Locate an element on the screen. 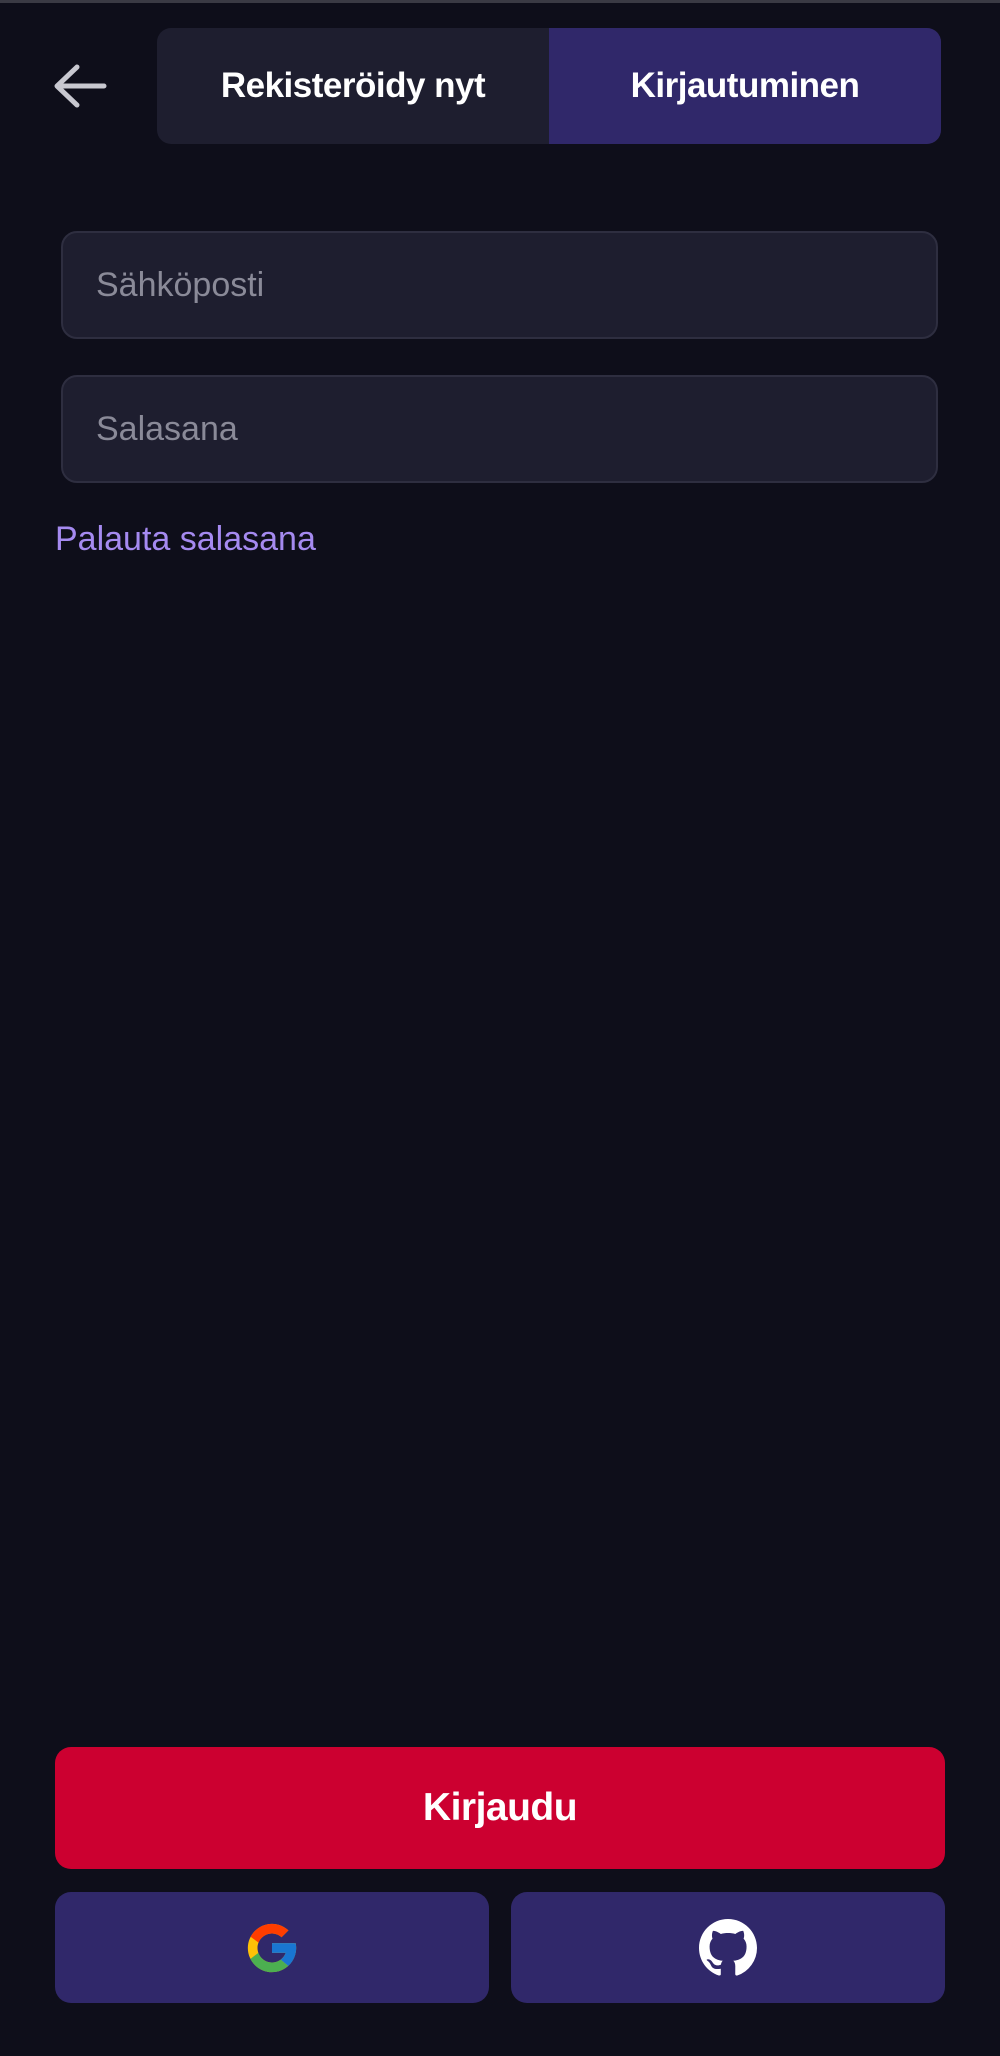  tab-login: Kirjautuminen is located at coordinates (745, 86).